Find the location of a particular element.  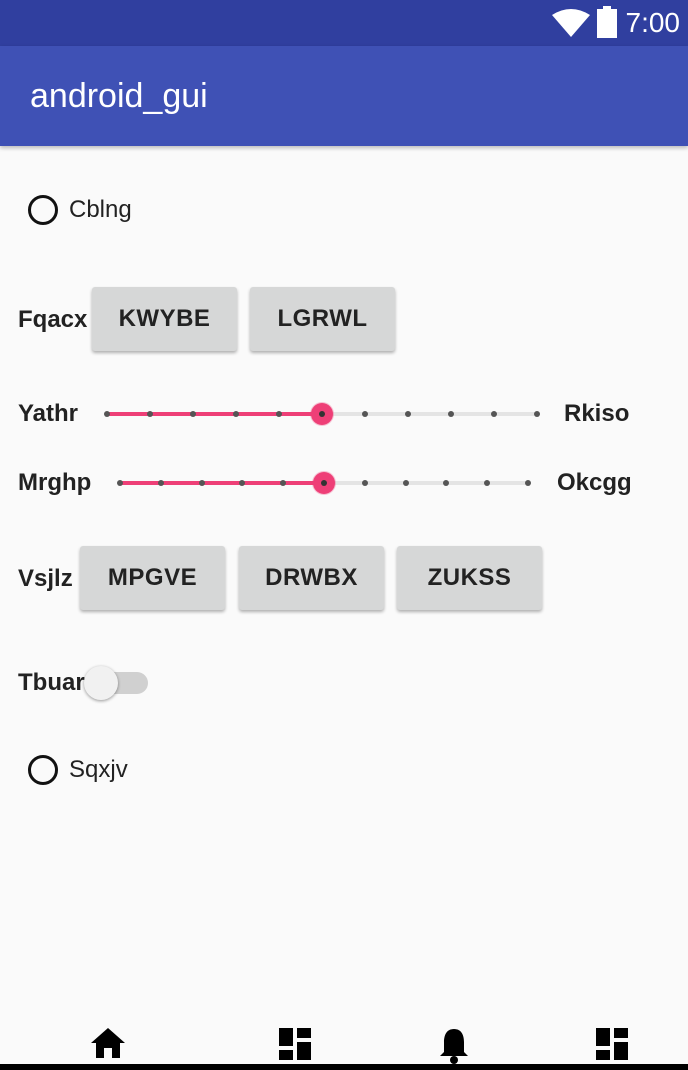

app-title: android_gui is located at coordinates (119, 96).